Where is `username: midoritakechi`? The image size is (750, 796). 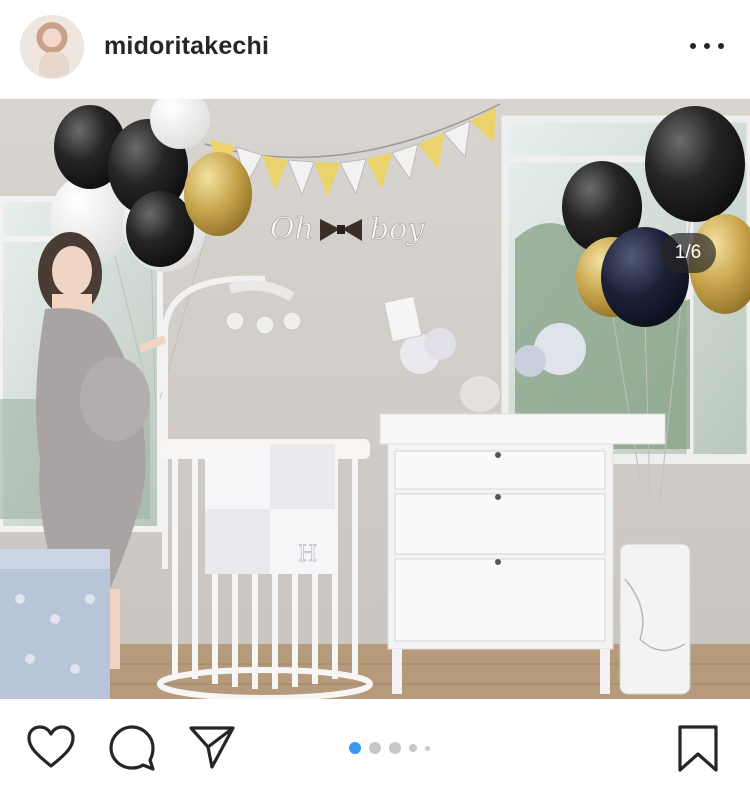
username: midoritakechi is located at coordinates (186, 46).